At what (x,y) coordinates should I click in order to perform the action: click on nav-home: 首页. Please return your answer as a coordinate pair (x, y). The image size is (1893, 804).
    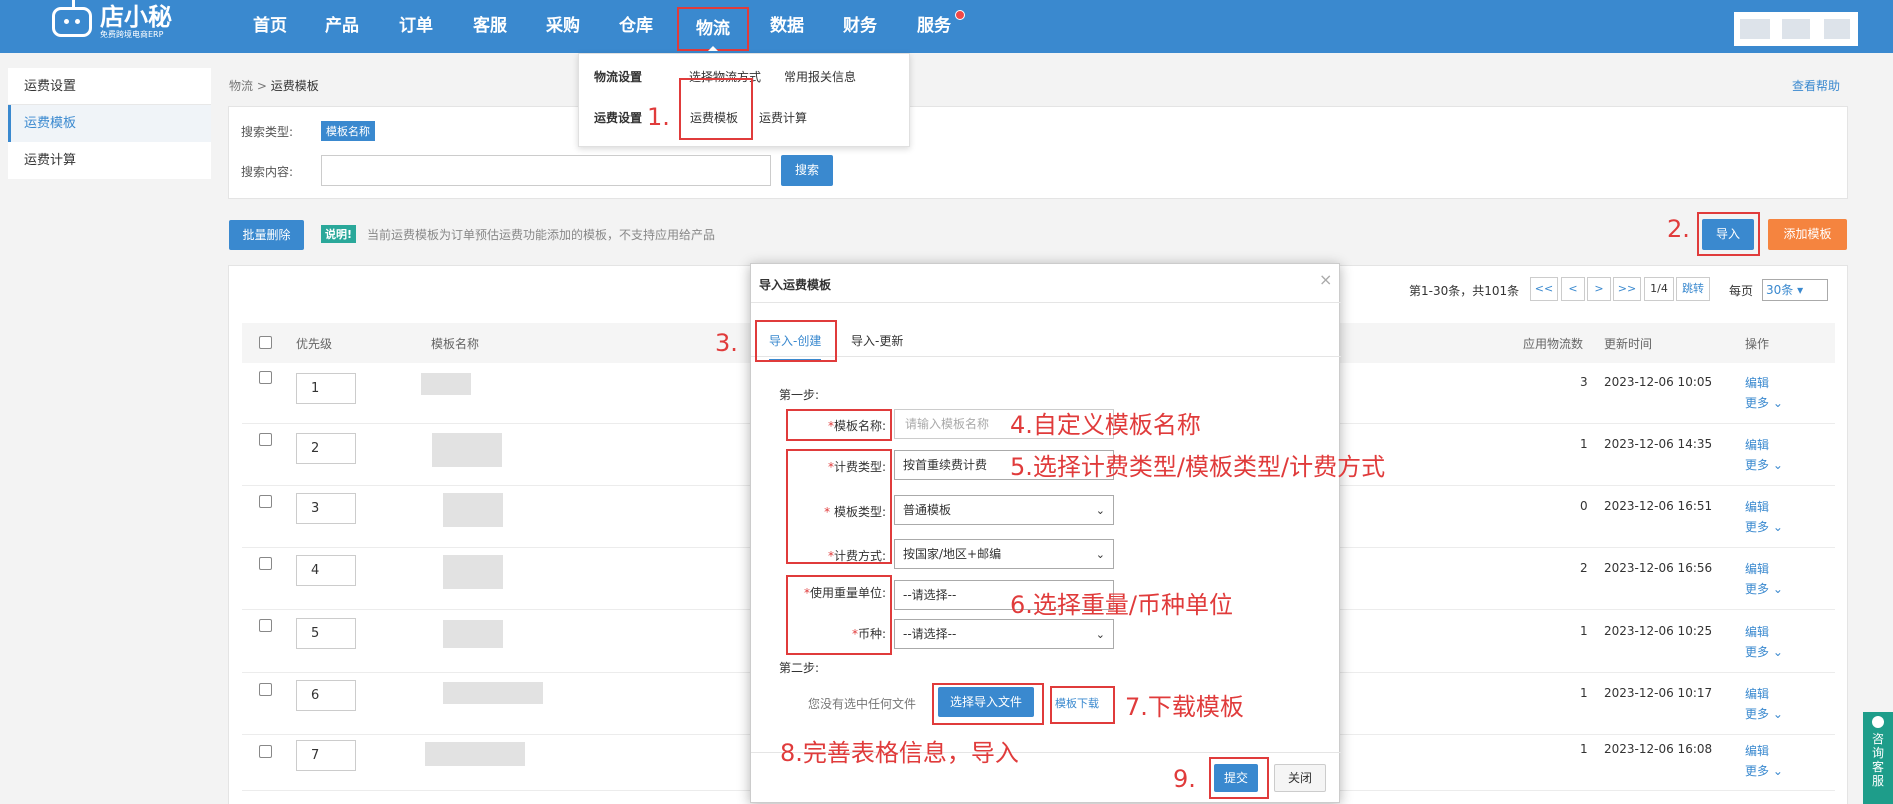
    Looking at the image, I should click on (270, 26).